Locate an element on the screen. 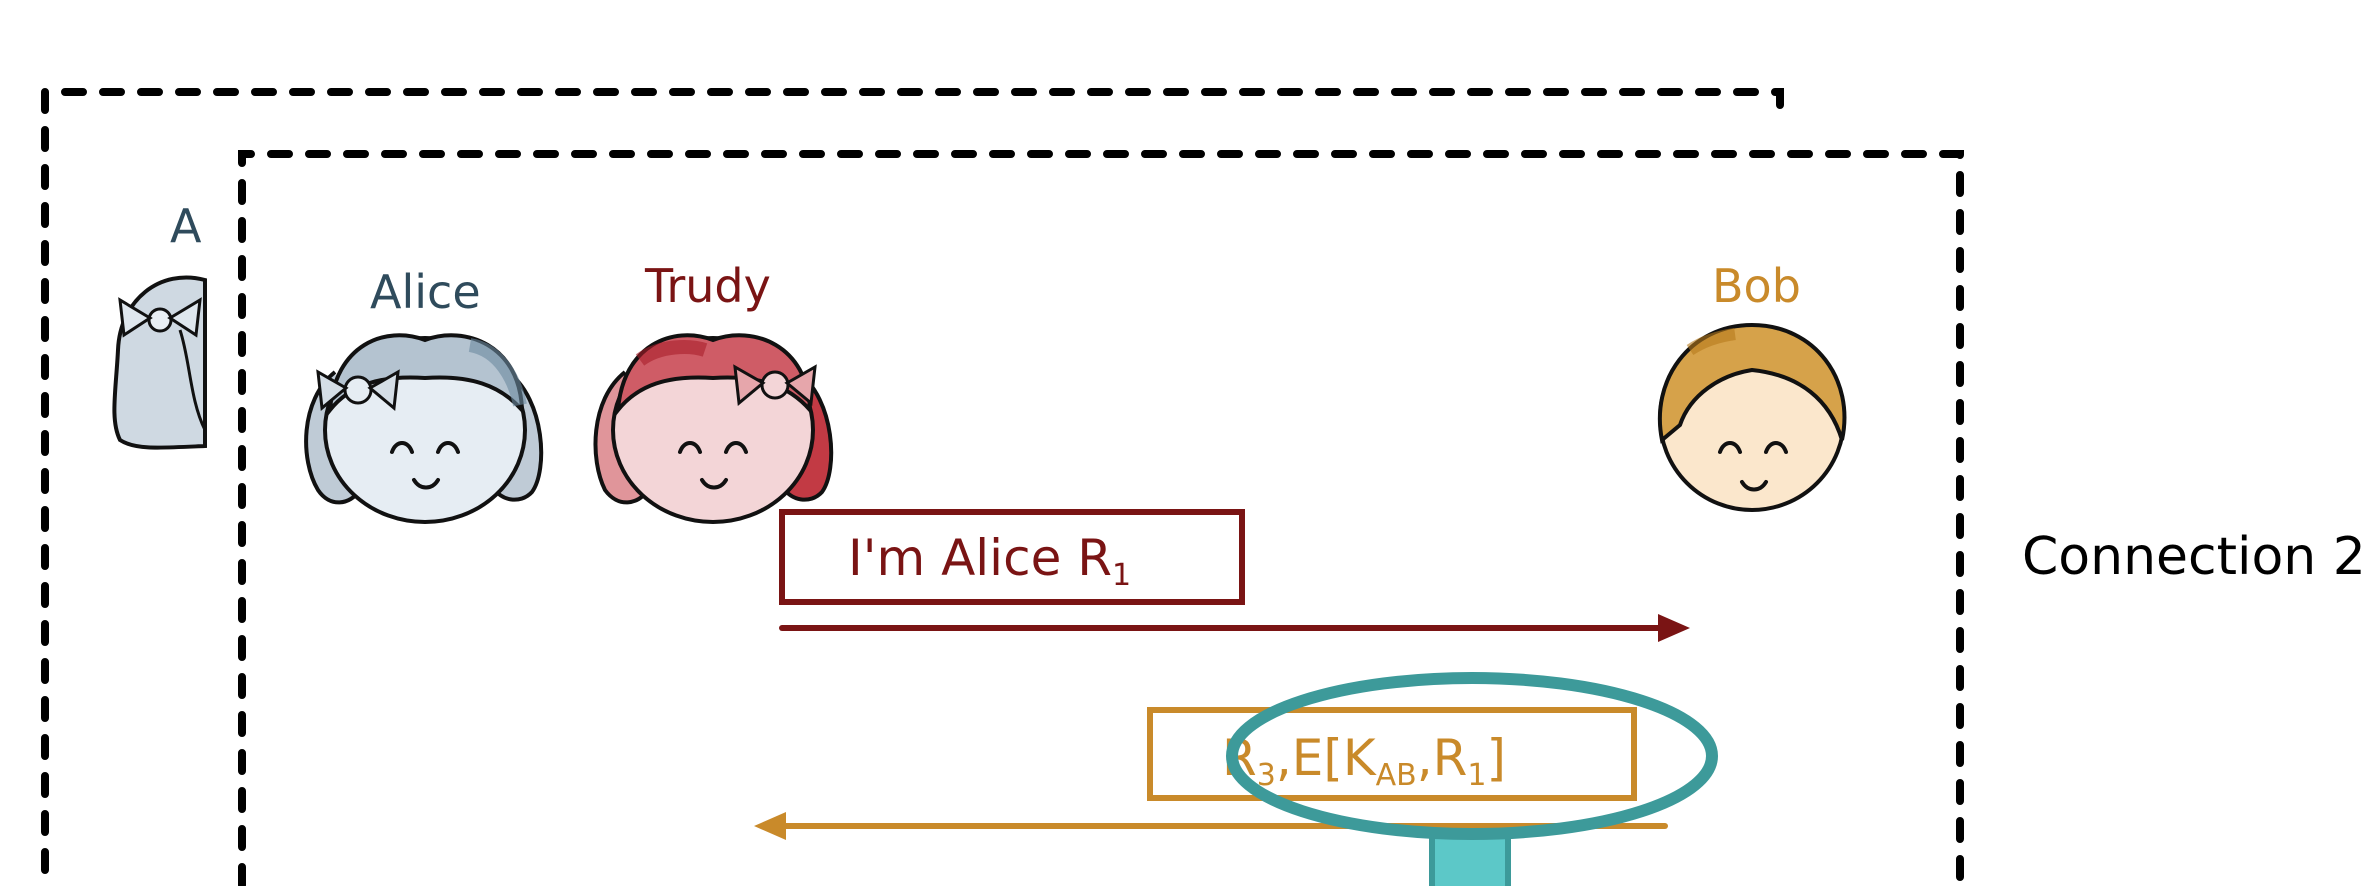 The image size is (2368, 886). callout-tab is located at coordinates (1470, 859).